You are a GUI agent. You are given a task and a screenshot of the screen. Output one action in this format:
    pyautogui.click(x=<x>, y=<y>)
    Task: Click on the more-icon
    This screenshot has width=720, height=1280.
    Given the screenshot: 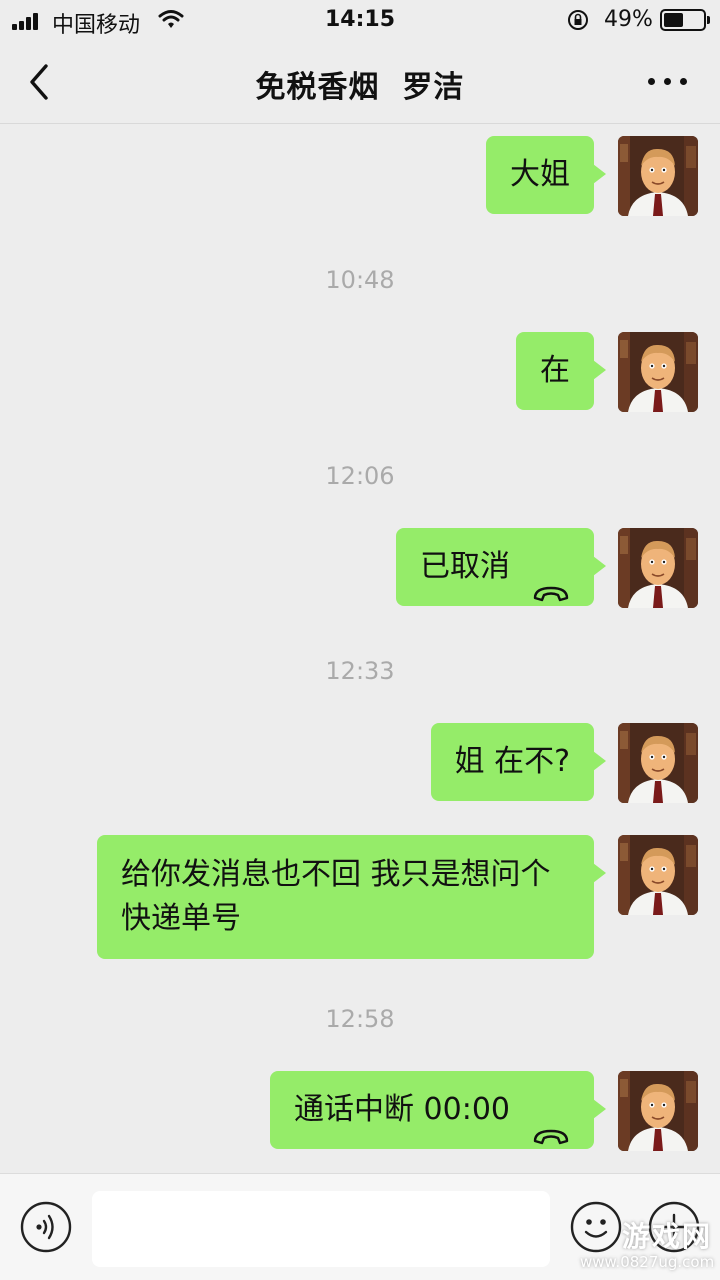 What is the action you would take?
    pyautogui.click(x=668, y=82)
    